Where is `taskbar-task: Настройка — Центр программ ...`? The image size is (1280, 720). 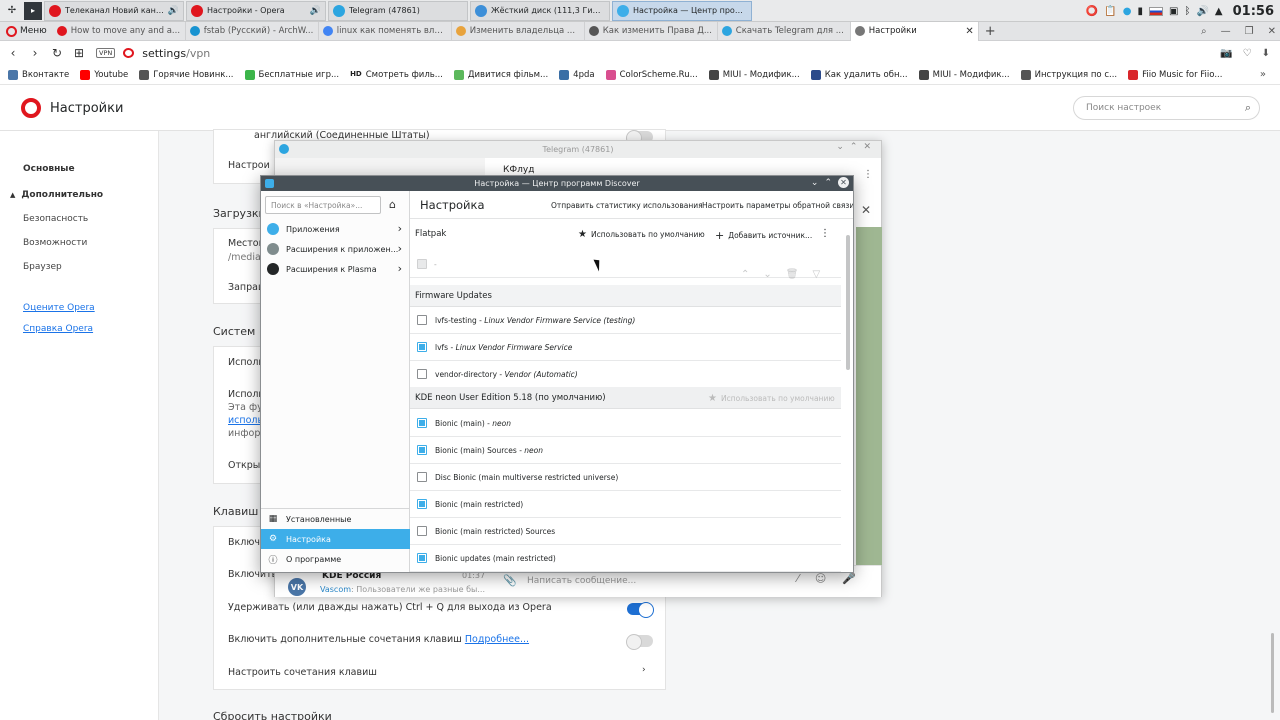 taskbar-task: Настройка — Центр программ ... is located at coordinates (682, 10).